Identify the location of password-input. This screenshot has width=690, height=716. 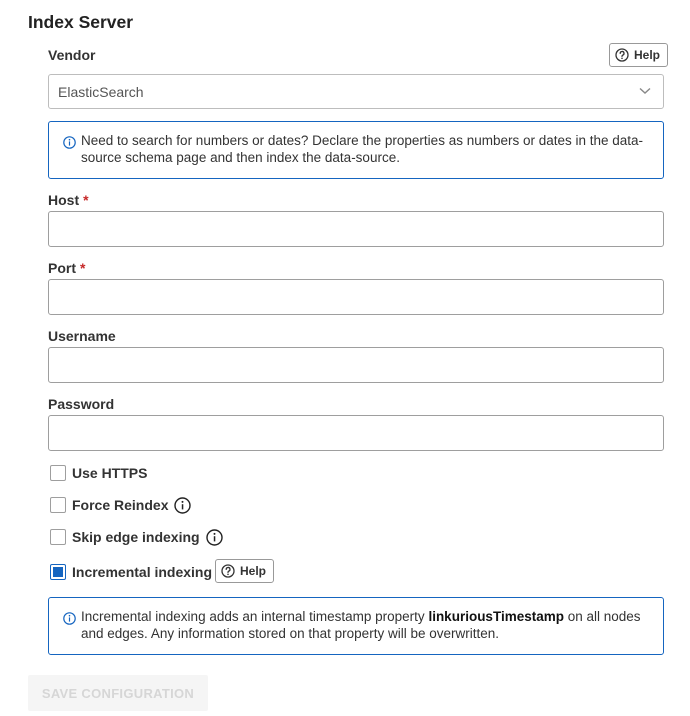
(356, 433).